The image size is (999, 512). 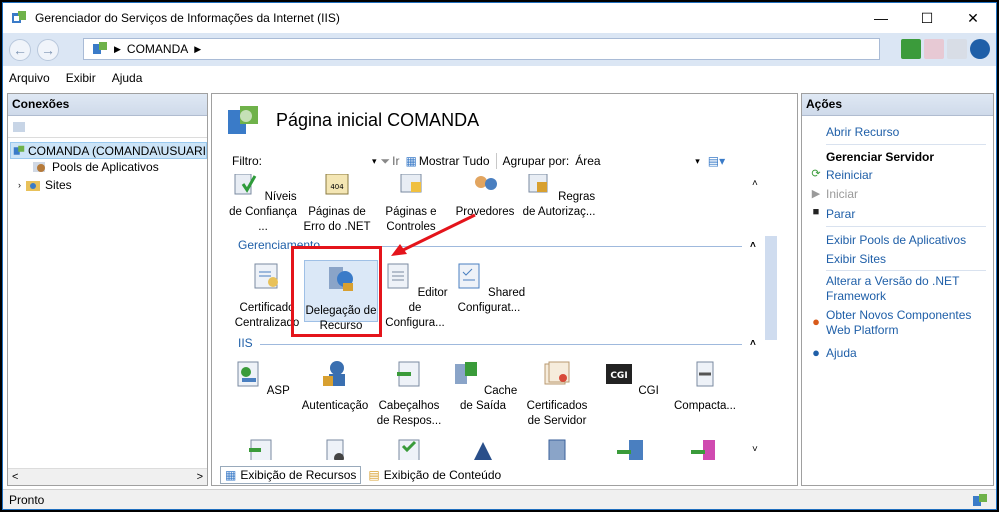 What do you see at coordinates (266, 276) in the screenshot?
I see `certificate-icon` at bounding box center [266, 276].